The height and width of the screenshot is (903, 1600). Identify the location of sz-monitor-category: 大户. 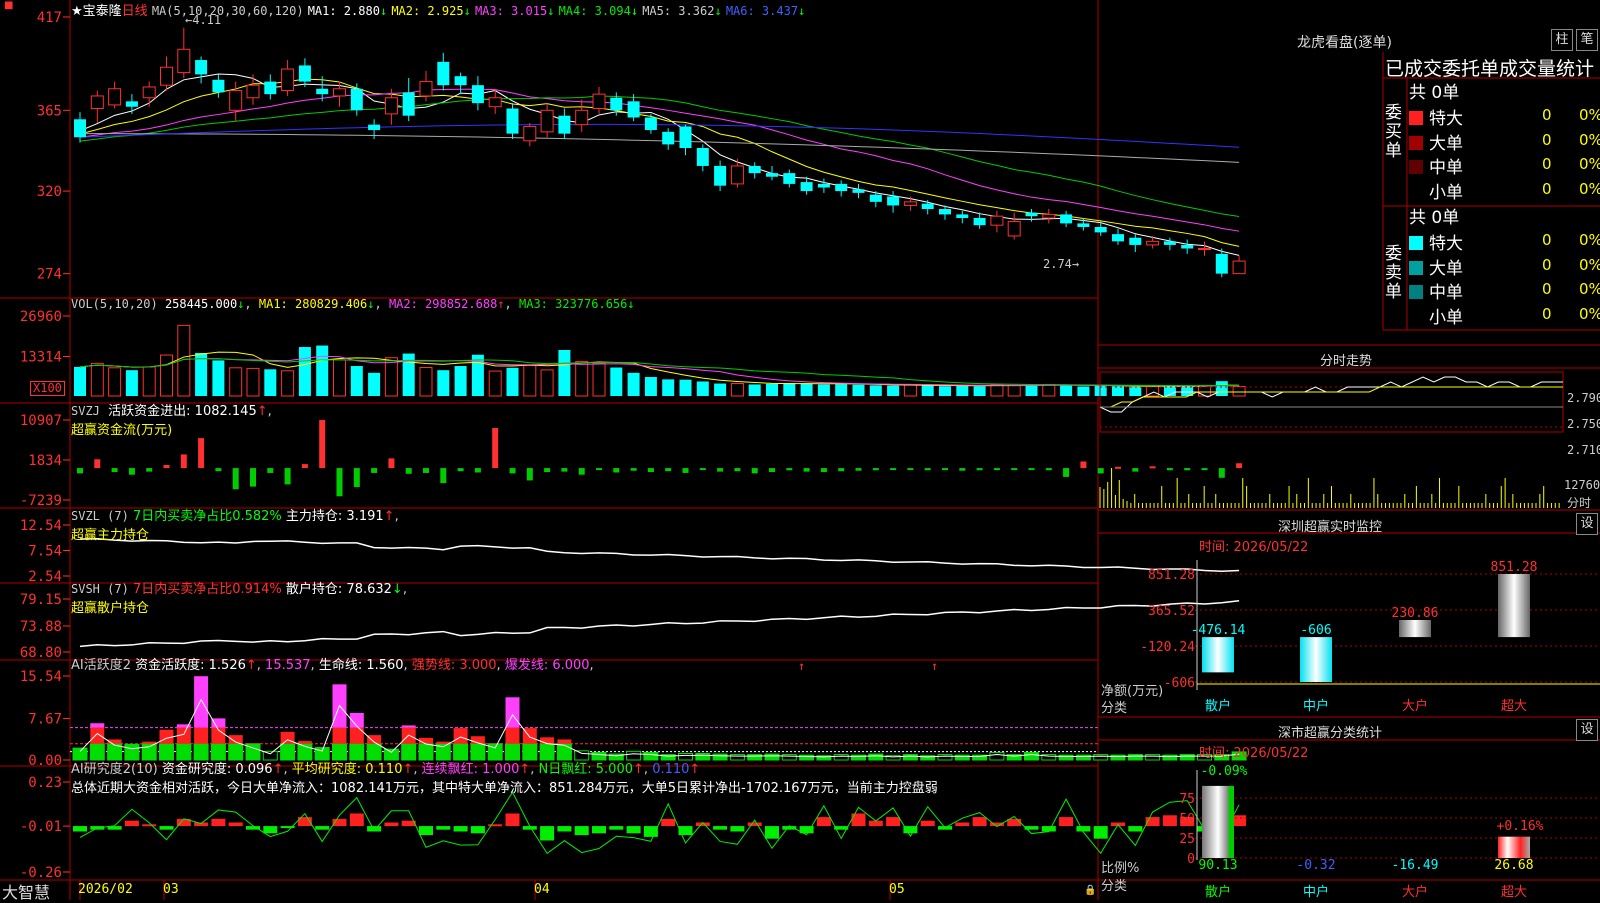
(1415, 706).